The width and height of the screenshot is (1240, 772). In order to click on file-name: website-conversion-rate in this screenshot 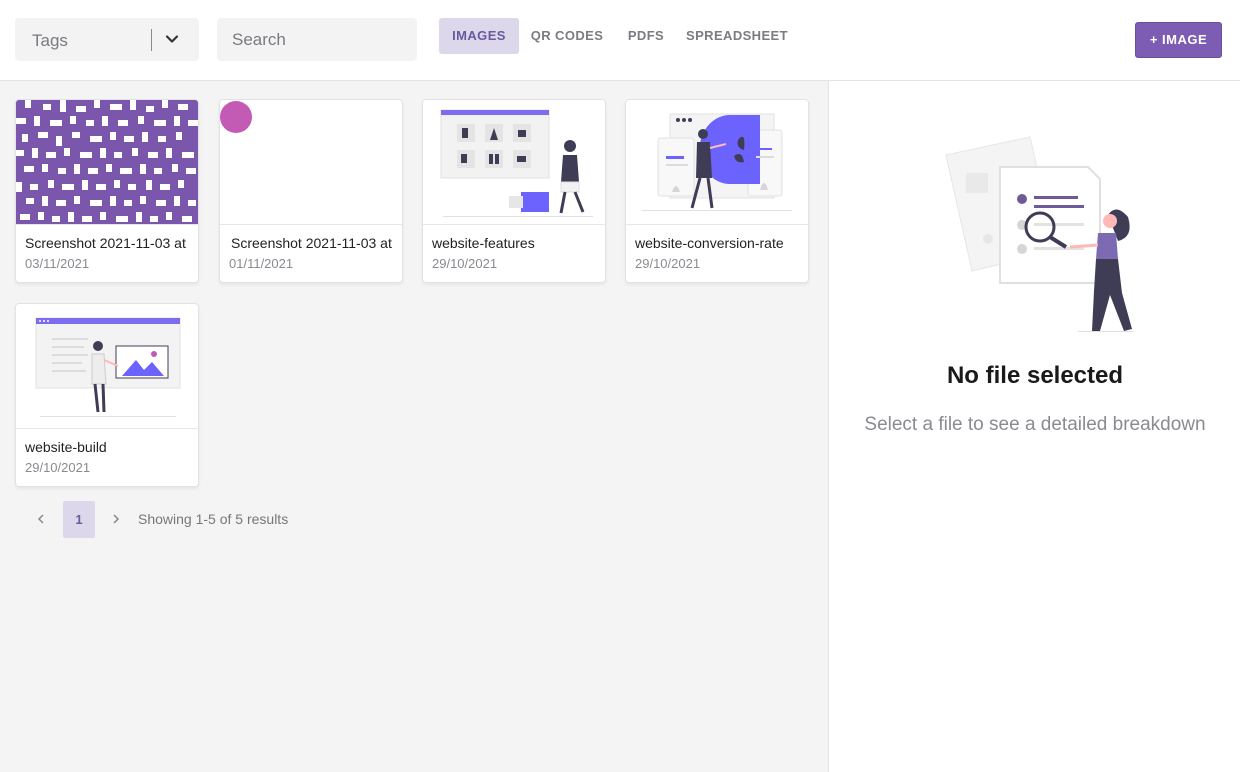, I will do `click(709, 243)`.